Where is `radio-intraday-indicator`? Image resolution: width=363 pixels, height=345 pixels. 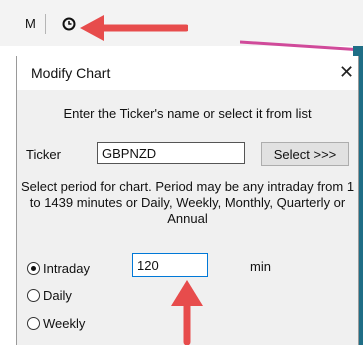
radio-intraday-indicator is located at coordinates (33, 268).